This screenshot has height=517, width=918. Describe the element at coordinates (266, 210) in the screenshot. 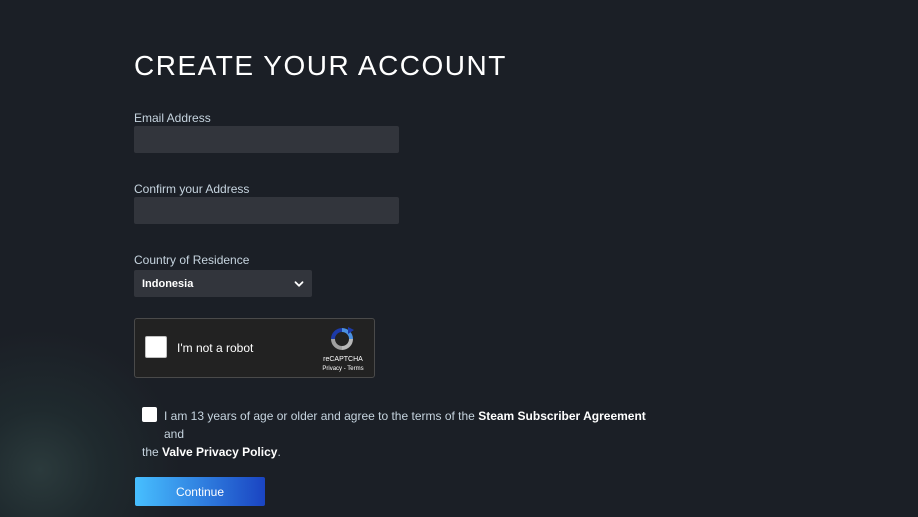

I see `confirm-email-field` at that location.